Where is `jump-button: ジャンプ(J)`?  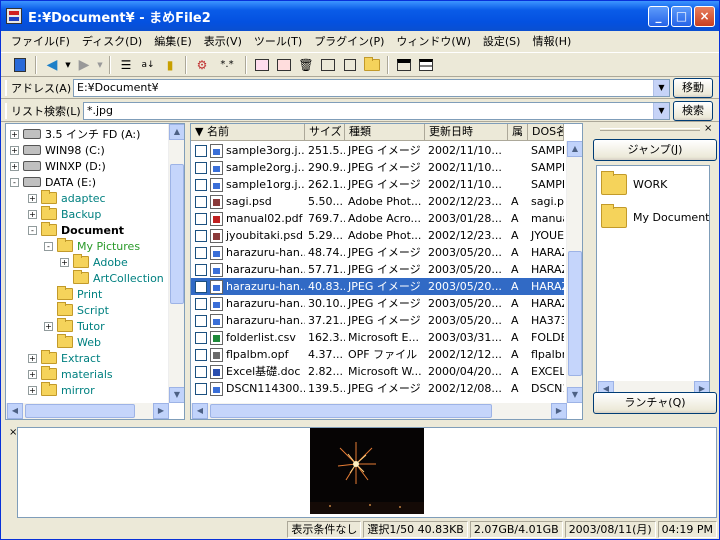 jump-button: ジャンプ(J) is located at coordinates (655, 150).